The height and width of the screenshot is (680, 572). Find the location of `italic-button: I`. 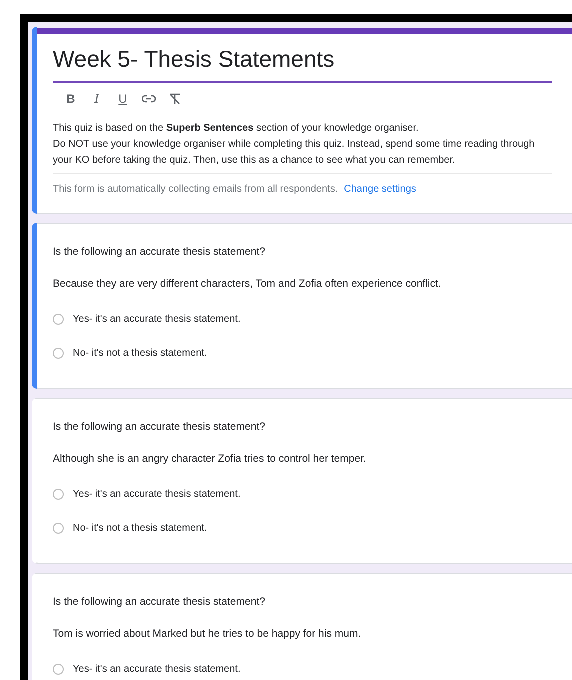

italic-button: I is located at coordinates (97, 99).